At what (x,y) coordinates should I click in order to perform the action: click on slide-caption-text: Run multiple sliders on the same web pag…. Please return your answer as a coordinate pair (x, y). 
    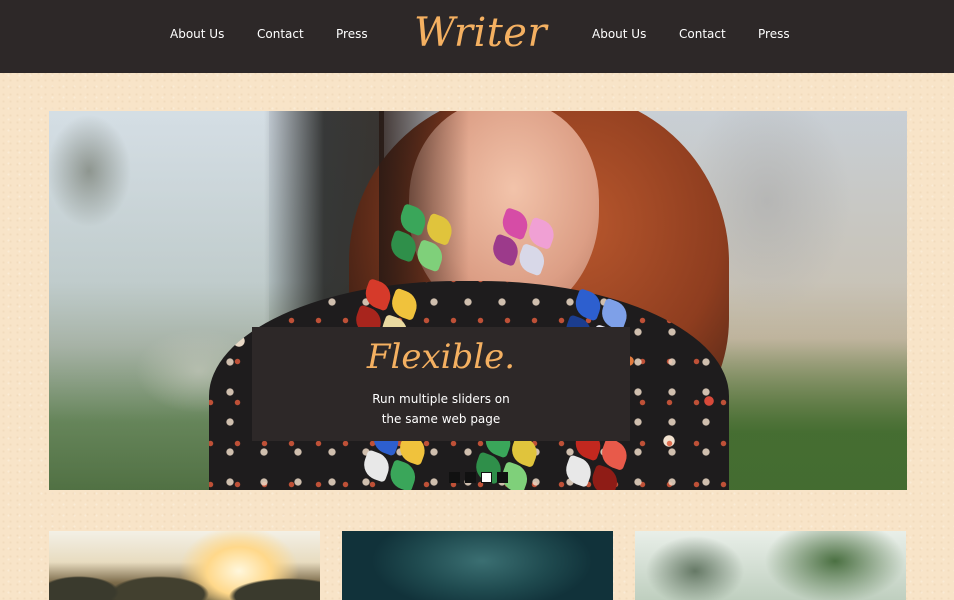
    Looking at the image, I should click on (441, 409).